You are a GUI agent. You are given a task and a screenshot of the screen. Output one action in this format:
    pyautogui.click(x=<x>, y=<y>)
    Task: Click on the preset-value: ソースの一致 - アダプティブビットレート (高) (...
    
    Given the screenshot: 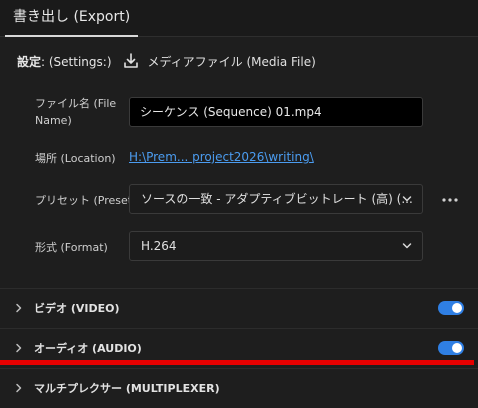 What is the action you would take?
    pyautogui.click(x=277, y=199)
    